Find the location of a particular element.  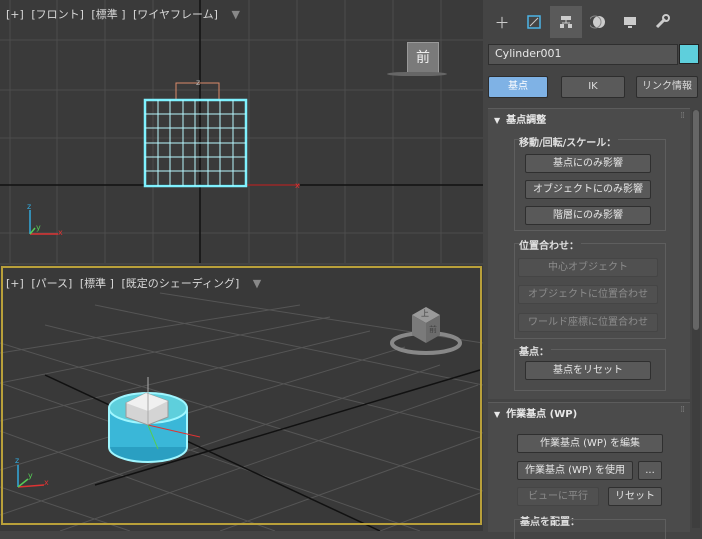

view-cube-front: 前 is located at coordinates (417, 62).